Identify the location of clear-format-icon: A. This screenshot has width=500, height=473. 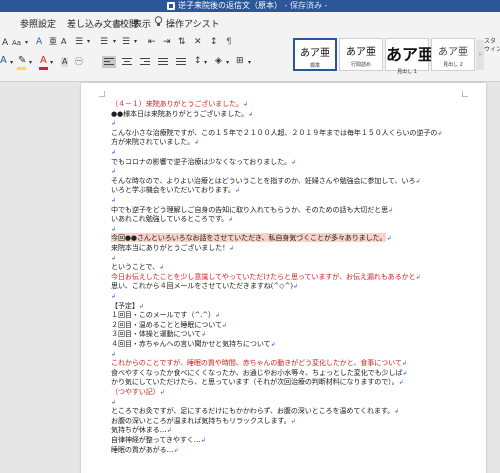
(39, 42).